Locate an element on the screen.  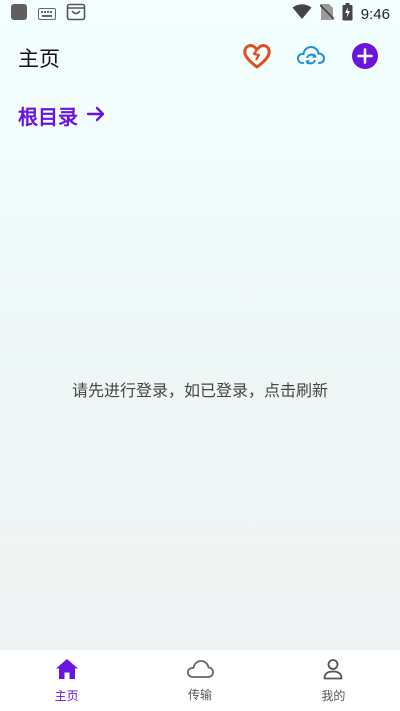
app-notification-icon is located at coordinates (19, 14).